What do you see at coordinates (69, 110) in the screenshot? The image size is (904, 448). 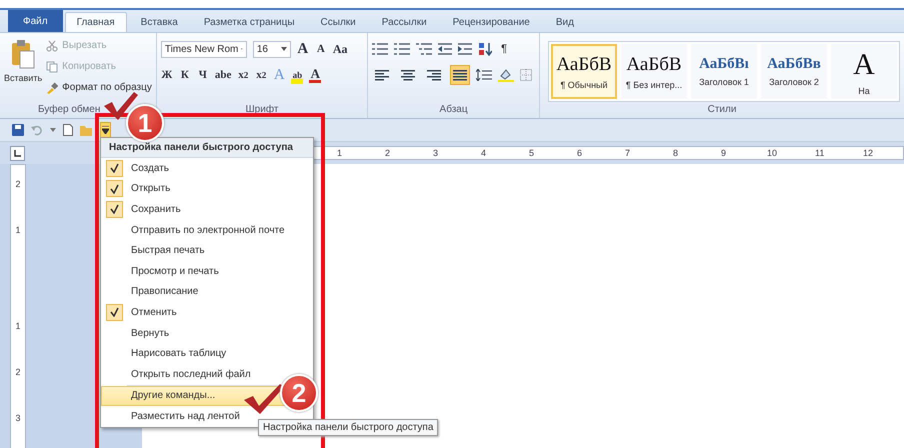 I see `group-label: Буфер обмен` at bounding box center [69, 110].